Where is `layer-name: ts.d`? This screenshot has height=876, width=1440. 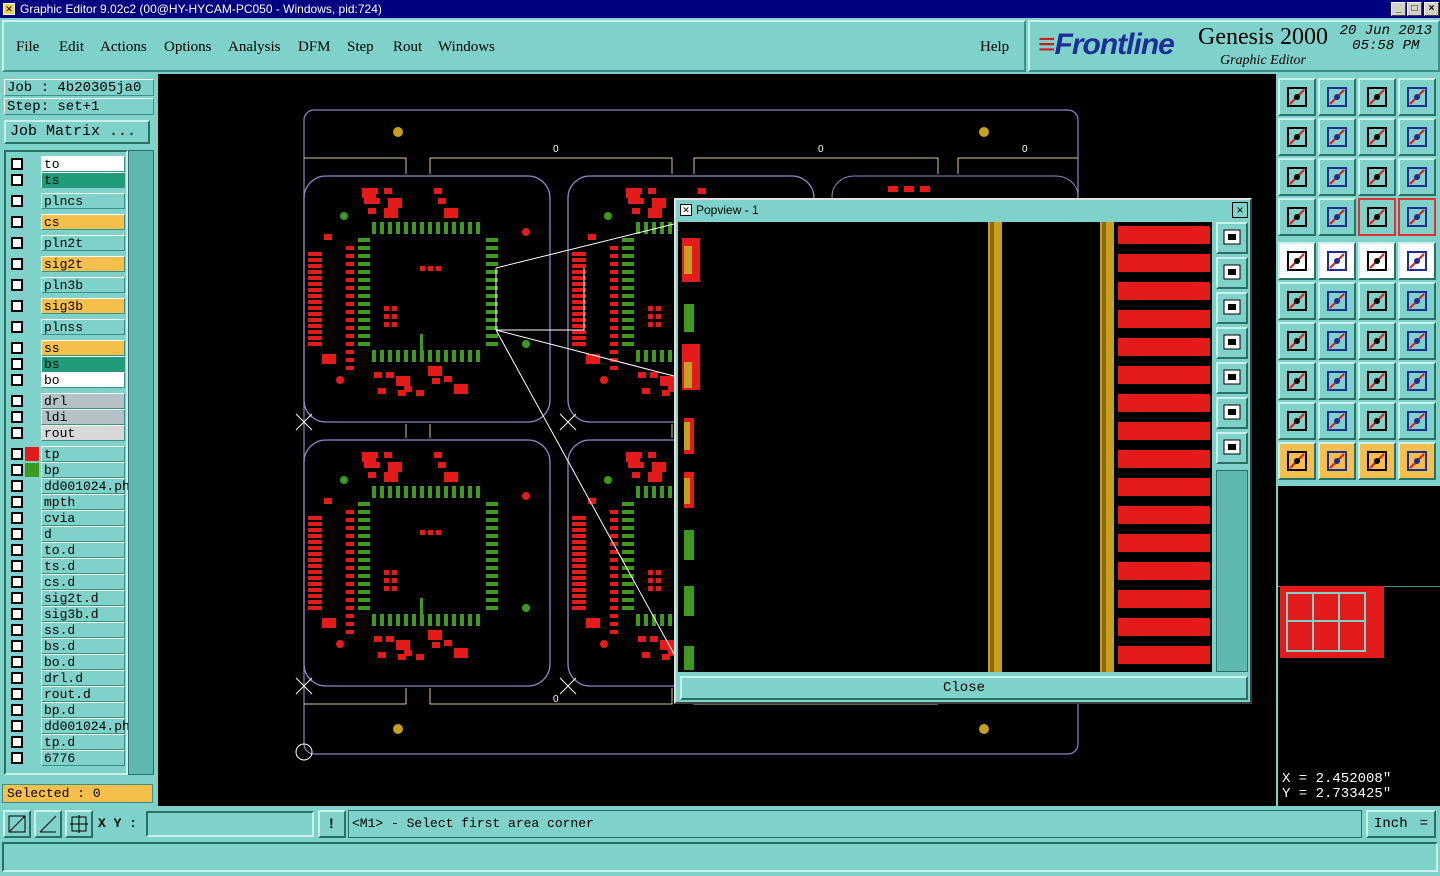 layer-name: ts.d is located at coordinates (83, 566).